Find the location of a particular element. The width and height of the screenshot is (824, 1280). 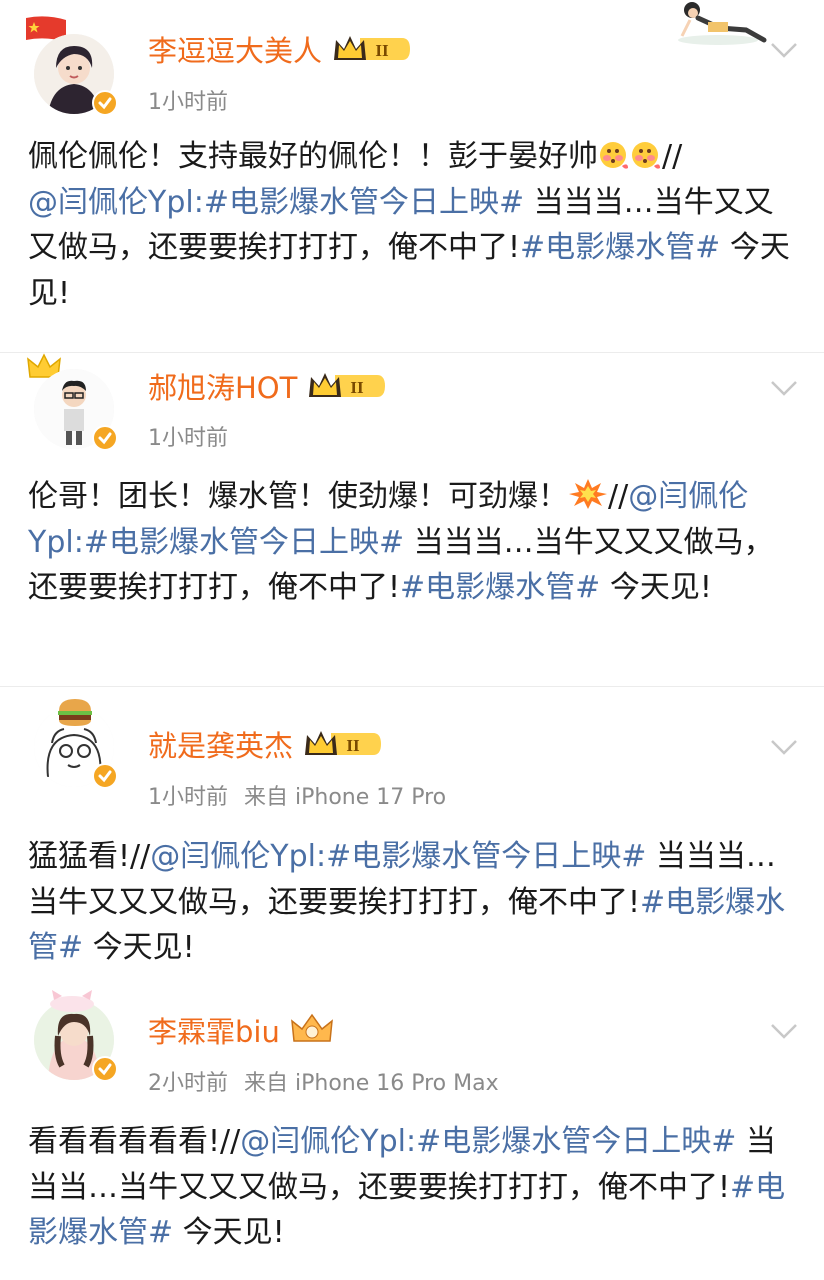

username: 李霖霏biu is located at coordinates (214, 1030).